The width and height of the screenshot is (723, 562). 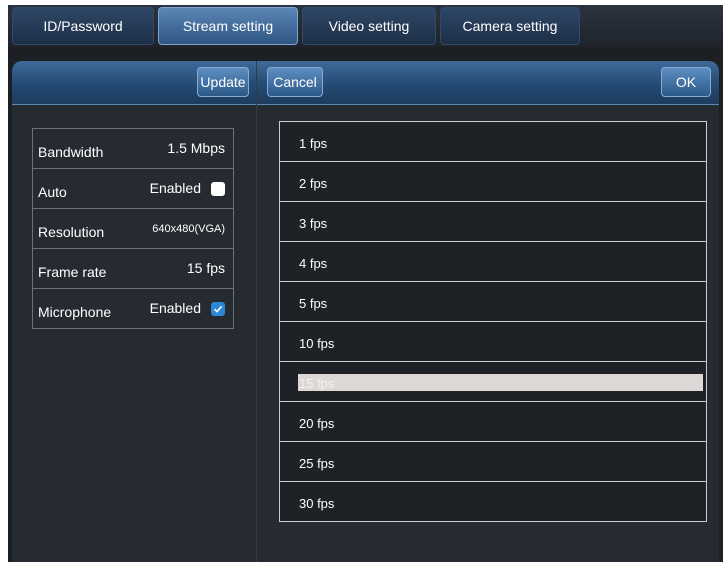 I want to click on fps-option-label: 5 fps, so click(x=313, y=303).